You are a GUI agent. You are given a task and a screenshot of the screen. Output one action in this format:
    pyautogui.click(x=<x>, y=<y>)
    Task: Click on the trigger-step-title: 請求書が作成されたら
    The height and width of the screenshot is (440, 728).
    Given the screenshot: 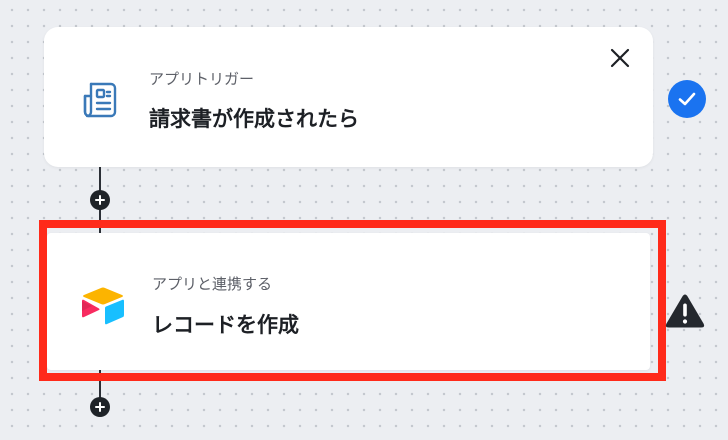 What is the action you would take?
    pyautogui.click(x=254, y=119)
    